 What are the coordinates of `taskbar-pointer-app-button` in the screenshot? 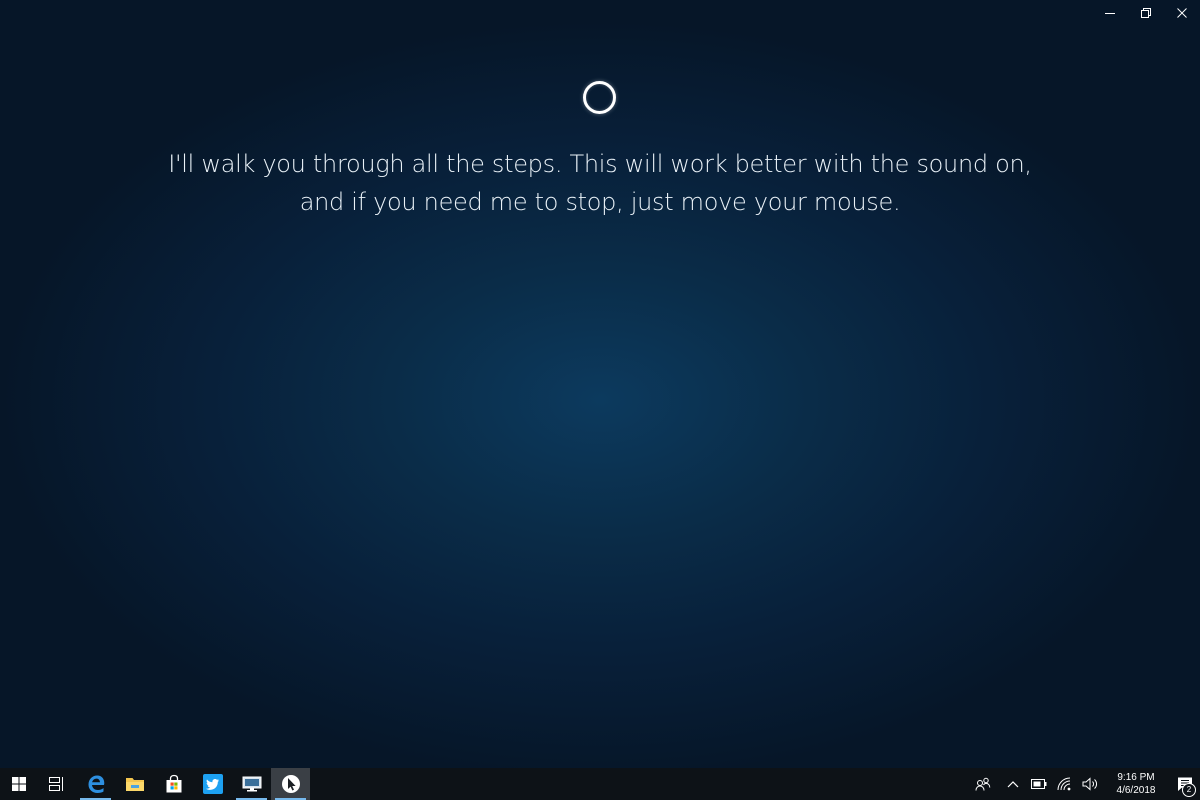 It's located at (290, 784).